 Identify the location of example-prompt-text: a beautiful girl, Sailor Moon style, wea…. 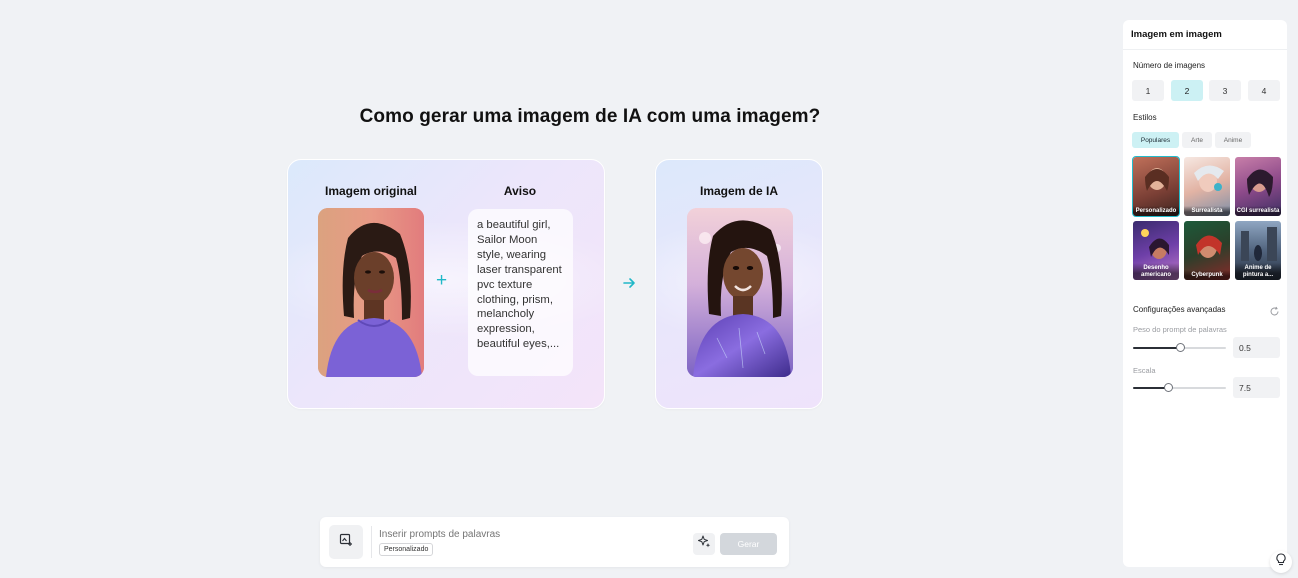
(519, 285).